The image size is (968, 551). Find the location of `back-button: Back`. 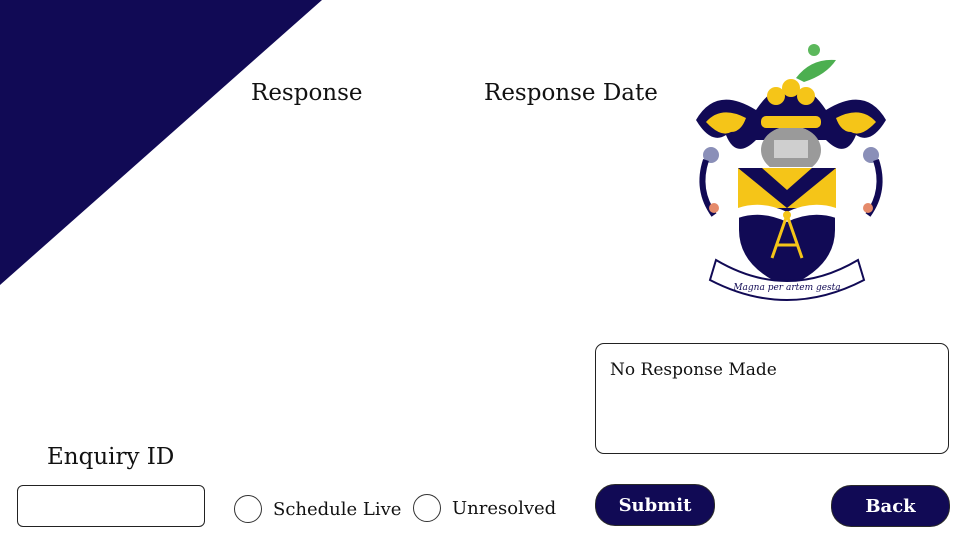

back-button: Back is located at coordinates (890, 506).